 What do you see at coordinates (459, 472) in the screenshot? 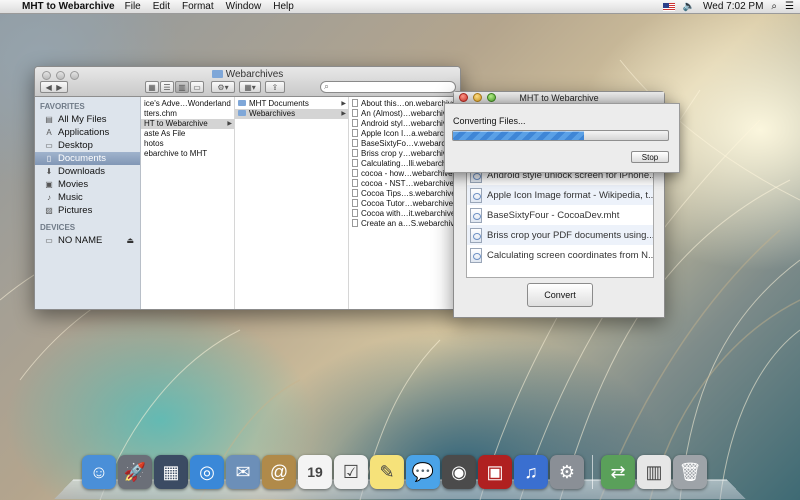
I see `dock-facetime-icon: ◉` at bounding box center [459, 472].